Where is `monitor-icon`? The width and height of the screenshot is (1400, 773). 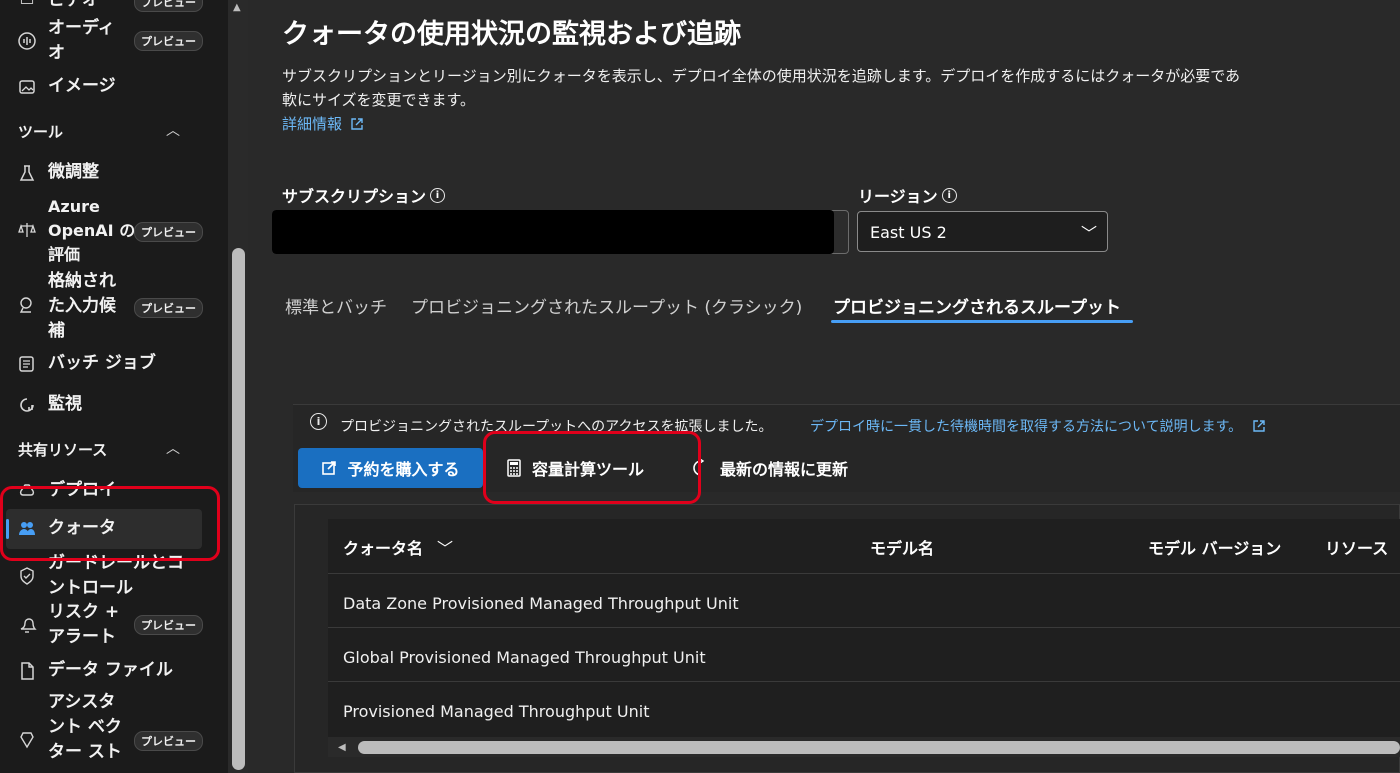
monitor-icon is located at coordinates (27, 405).